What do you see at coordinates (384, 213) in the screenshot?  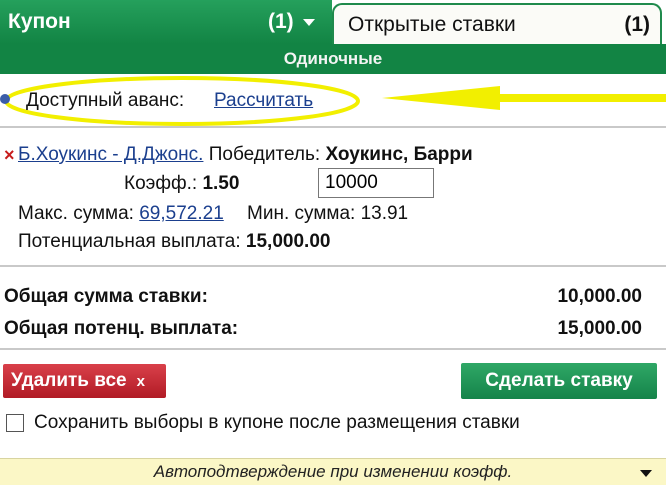 I see `min-stake-value: 13.91` at bounding box center [384, 213].